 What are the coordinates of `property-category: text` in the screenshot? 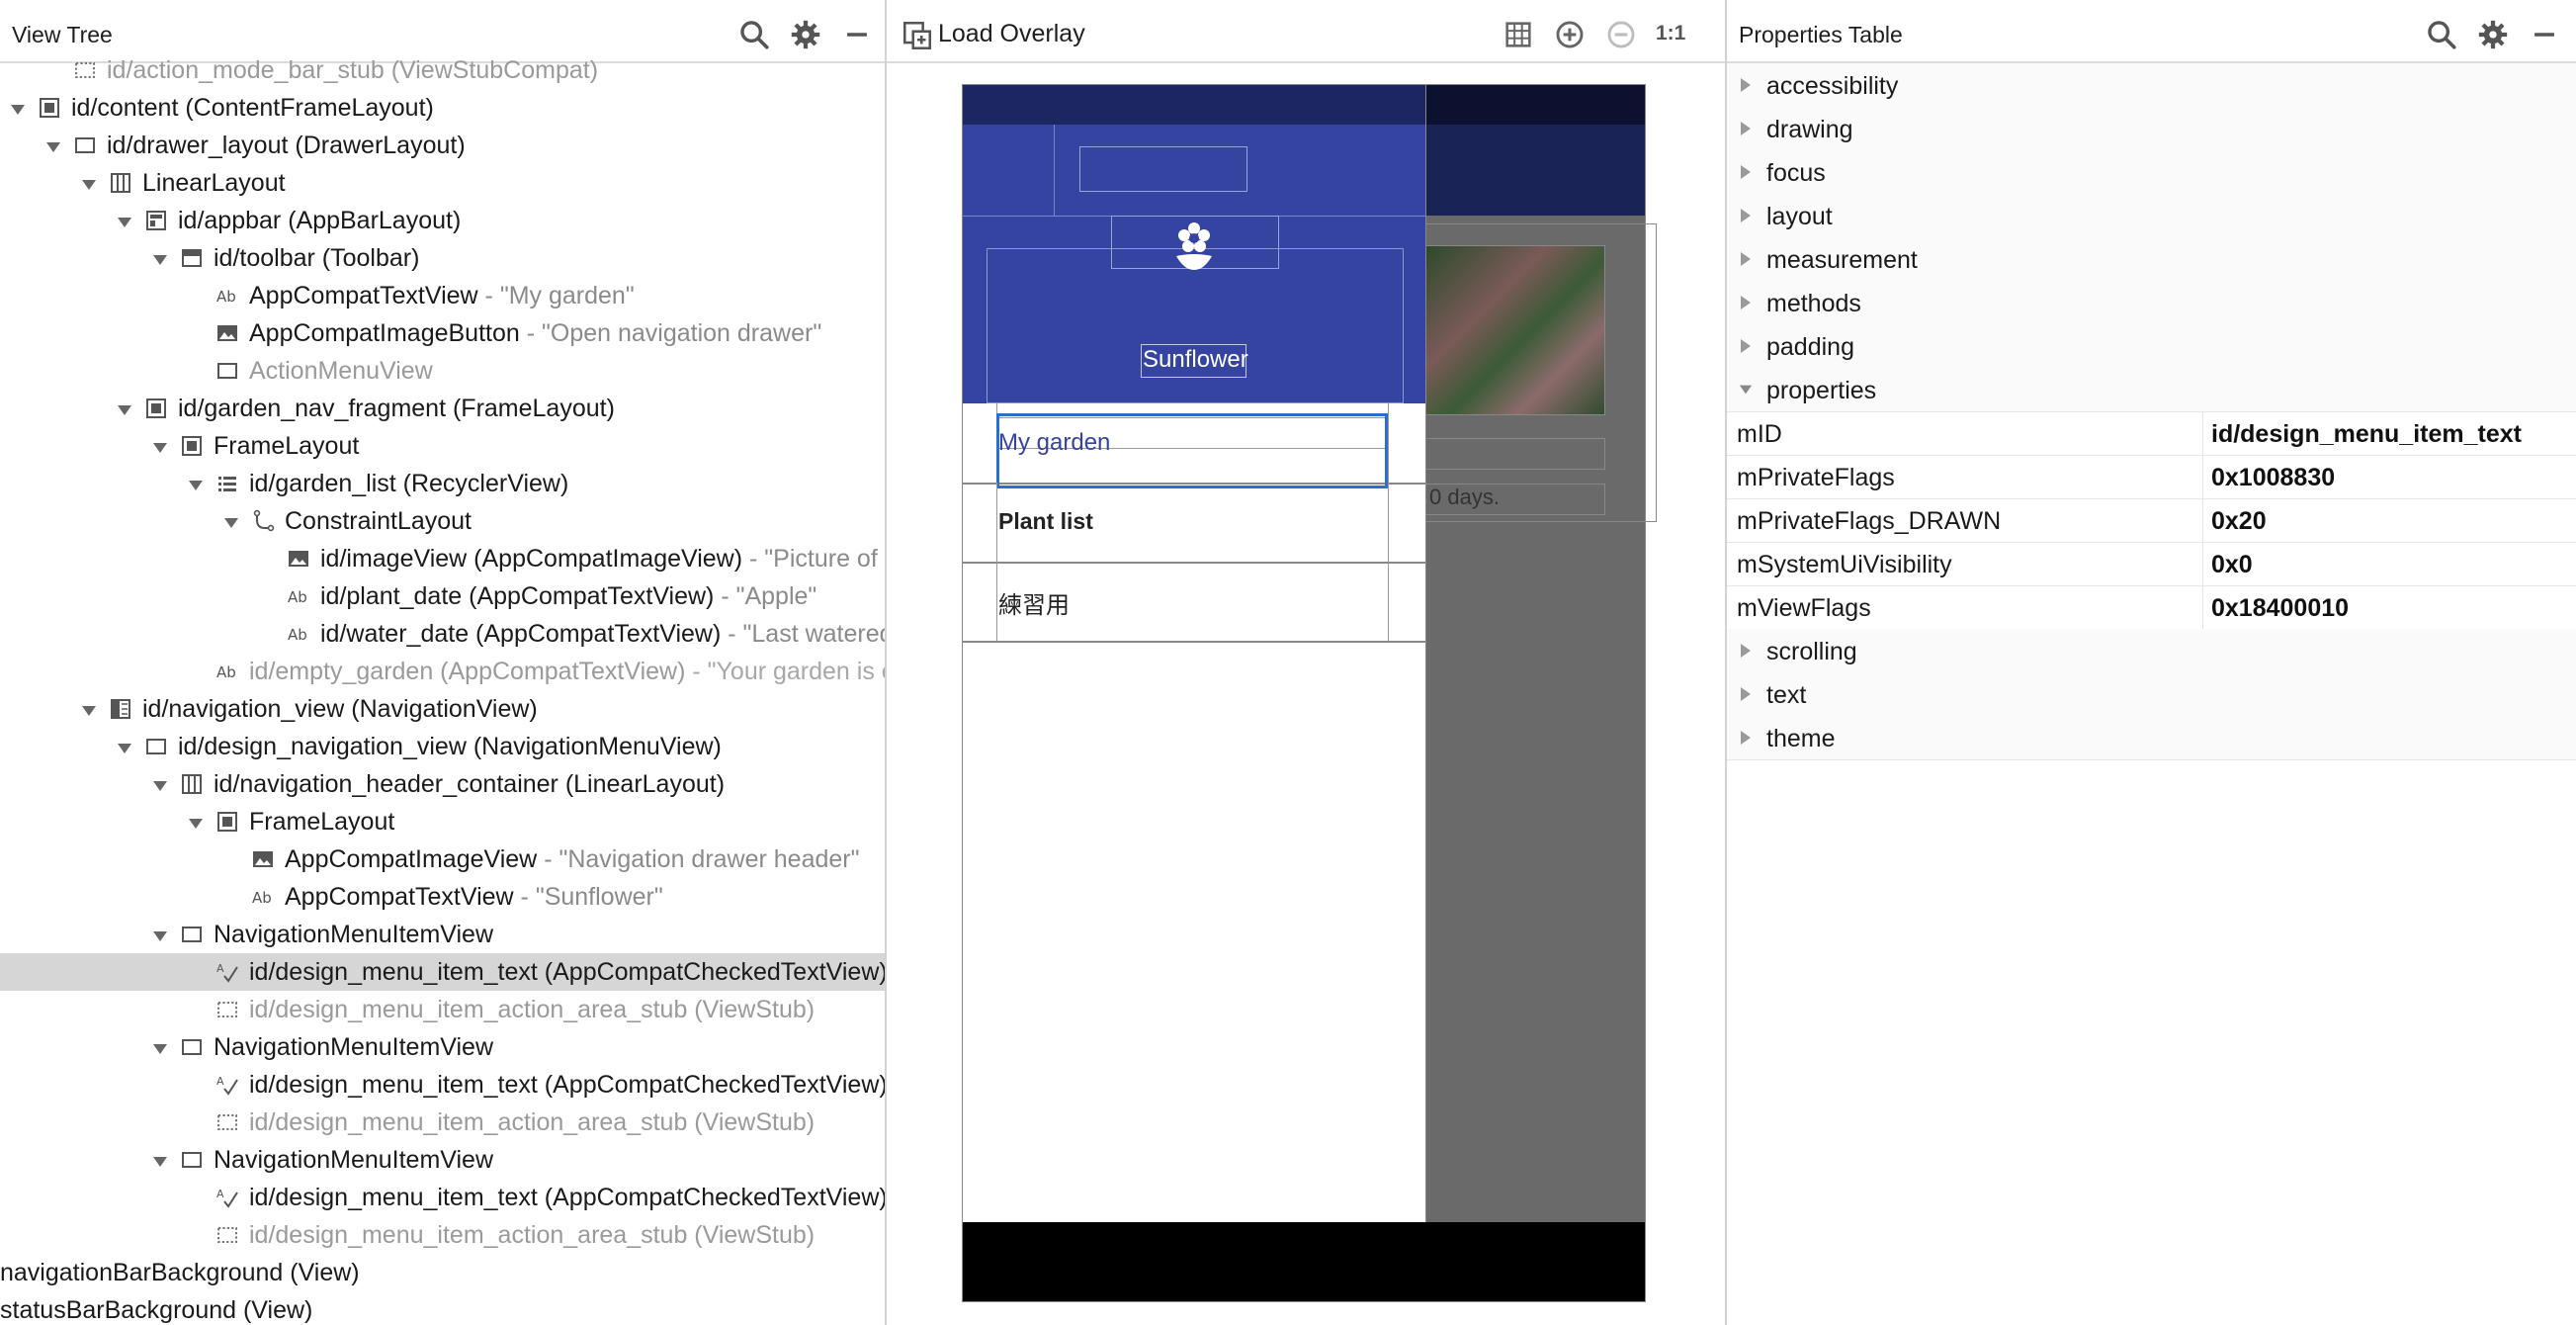 It's located at (2151, 694).